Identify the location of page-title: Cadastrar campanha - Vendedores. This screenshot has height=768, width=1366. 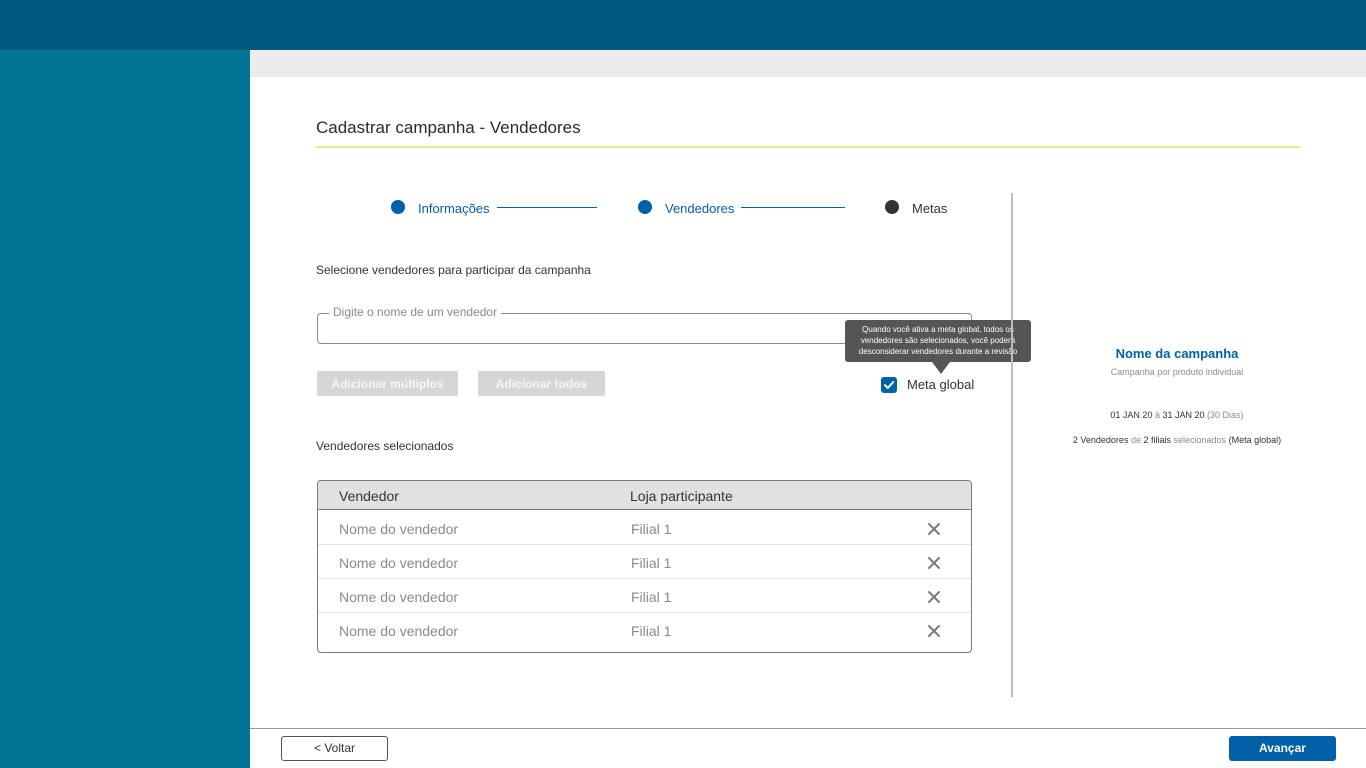
(448, 127).